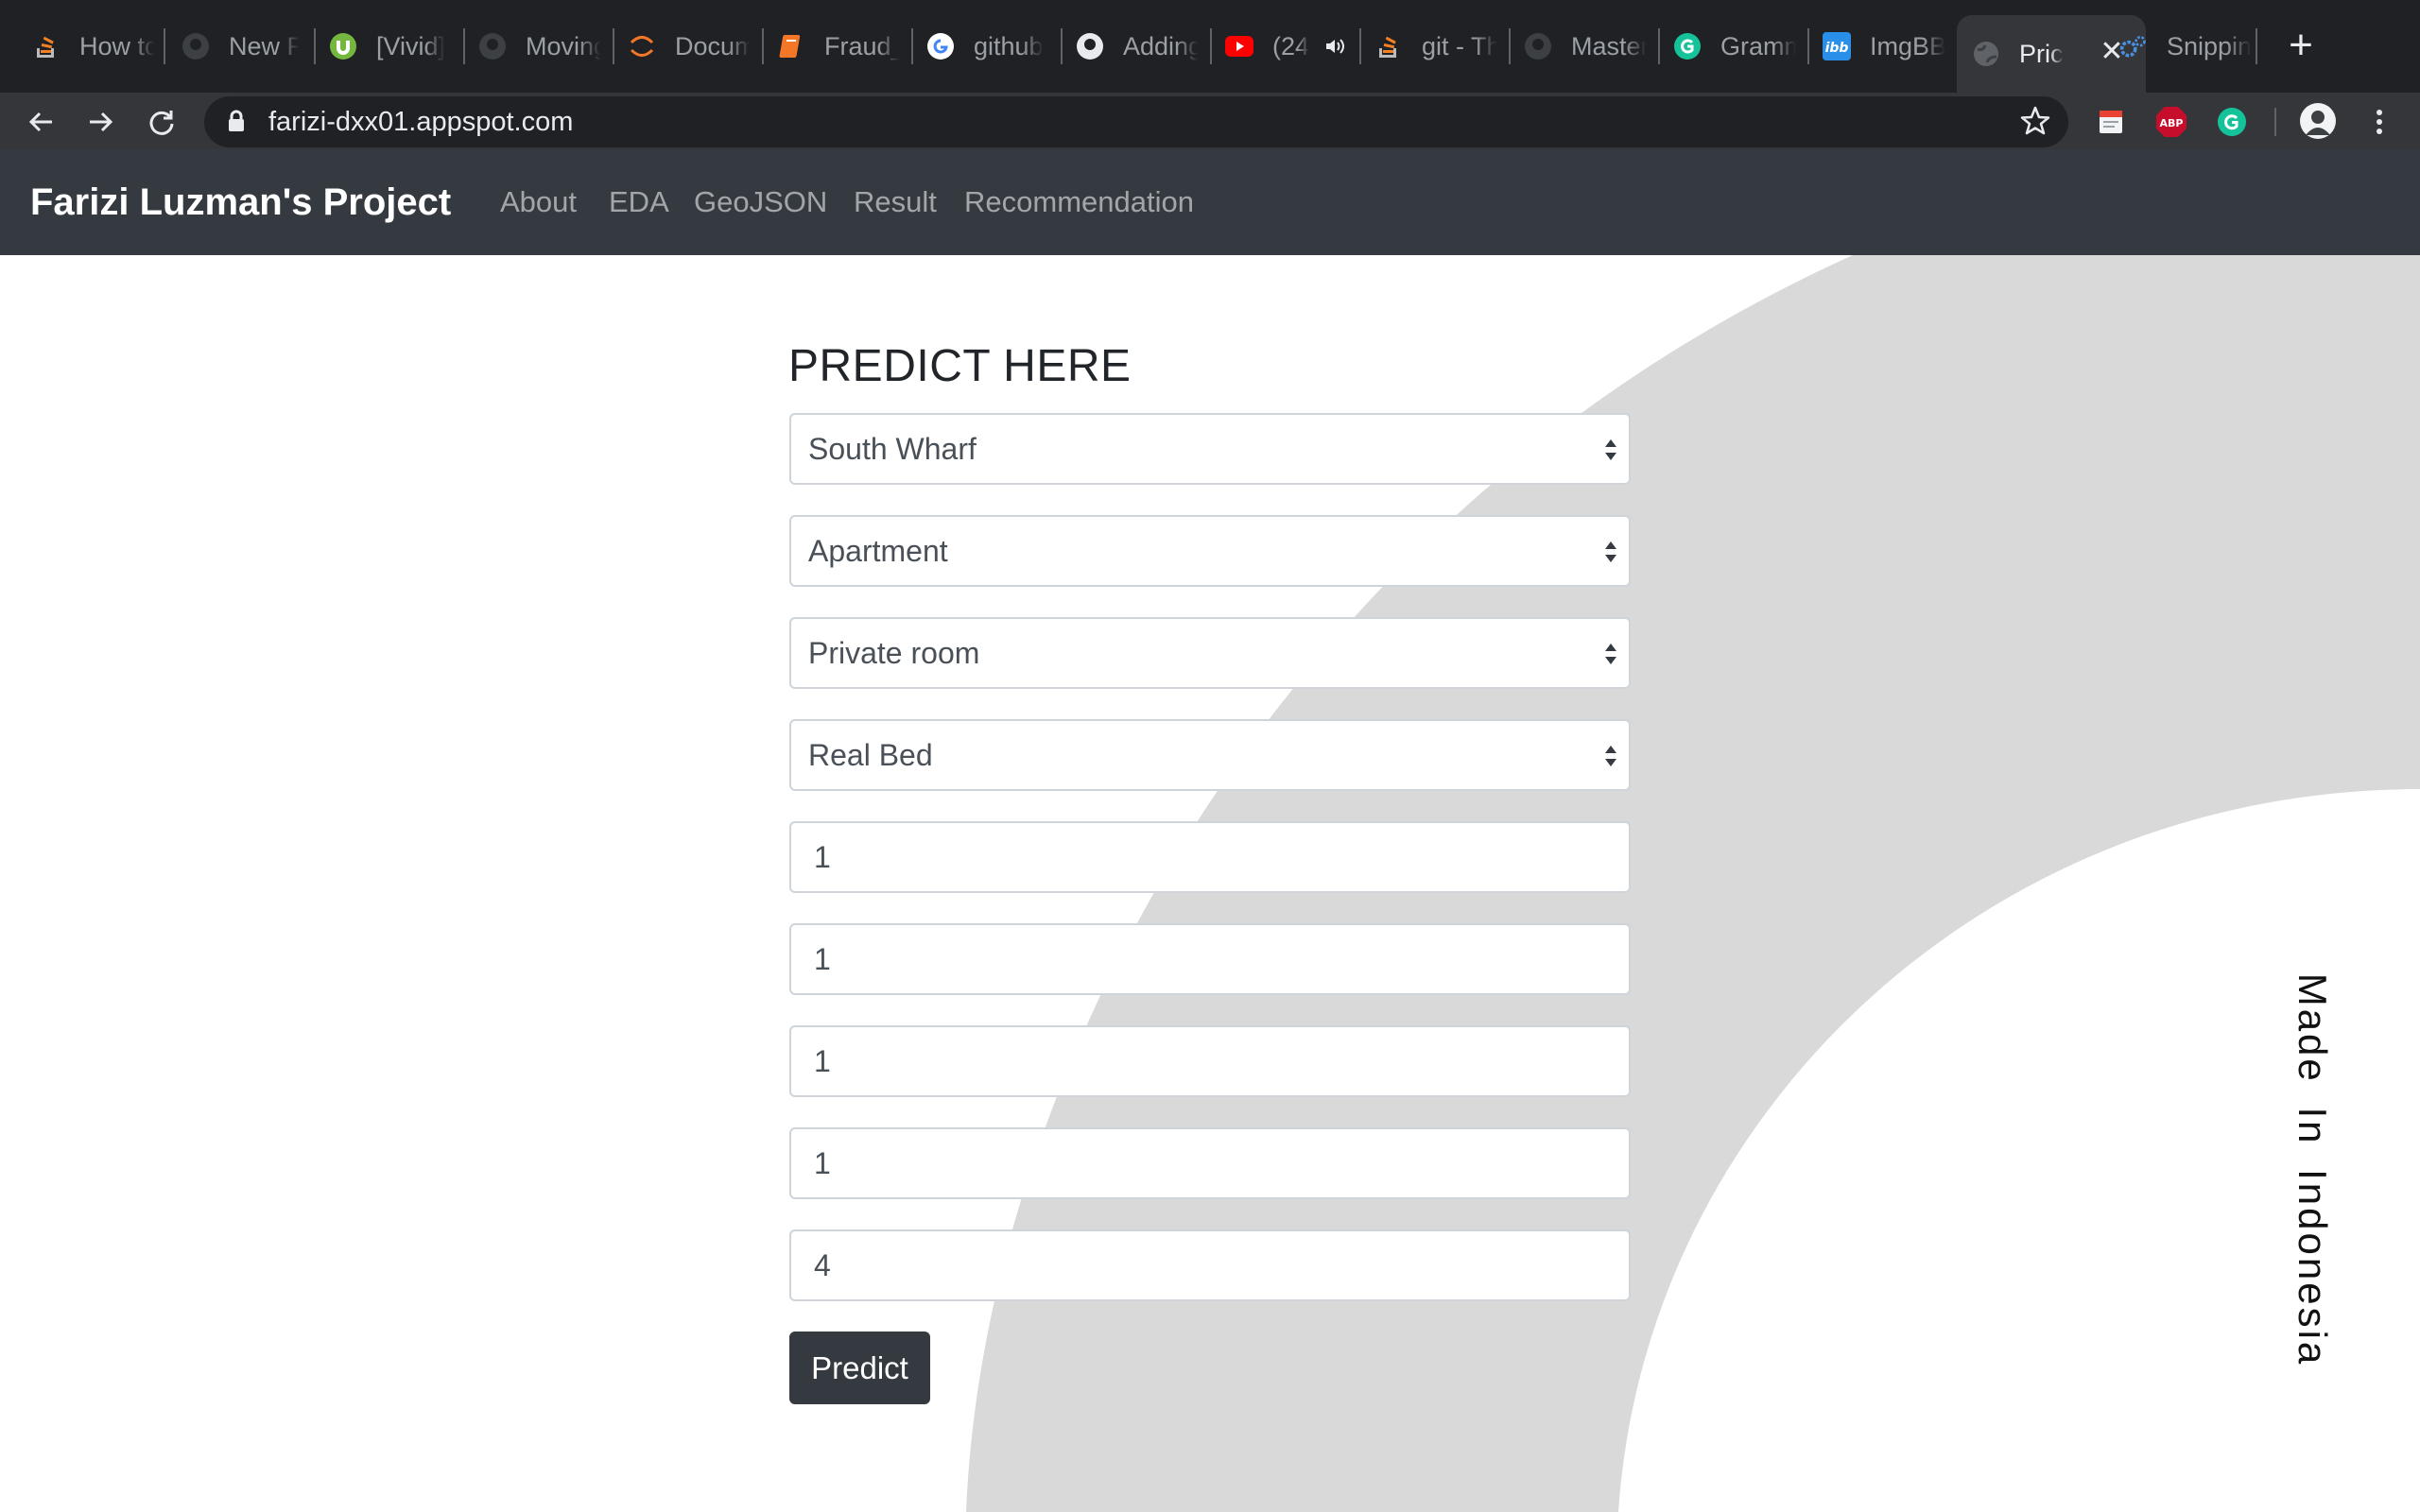  What do you see at coordinates (1210, 653) in the screenshot?
I see `room-type-select: Private room` at bounding box center [1210, 653].